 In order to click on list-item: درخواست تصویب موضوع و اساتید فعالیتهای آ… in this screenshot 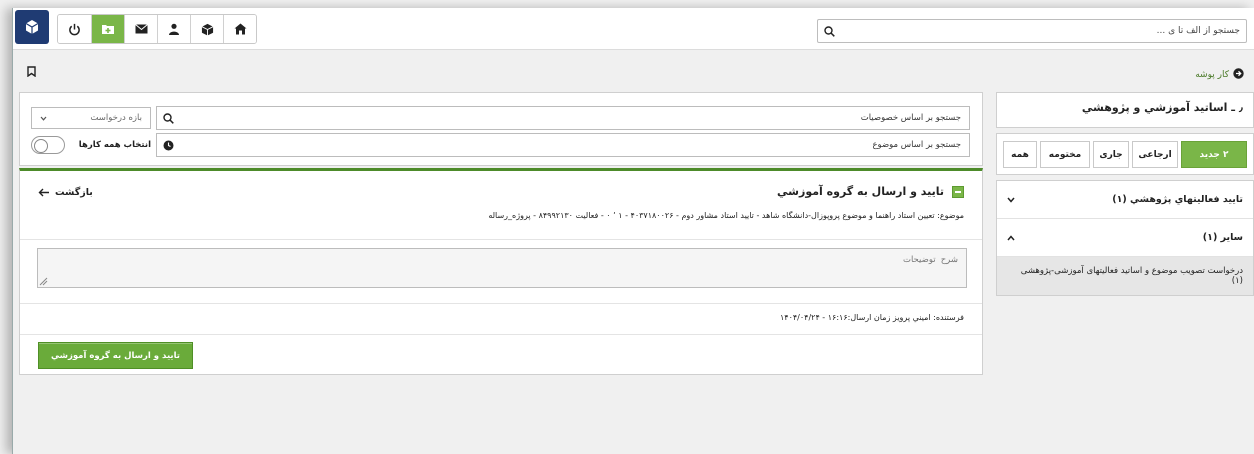, I will do `click(1125, 276)`.